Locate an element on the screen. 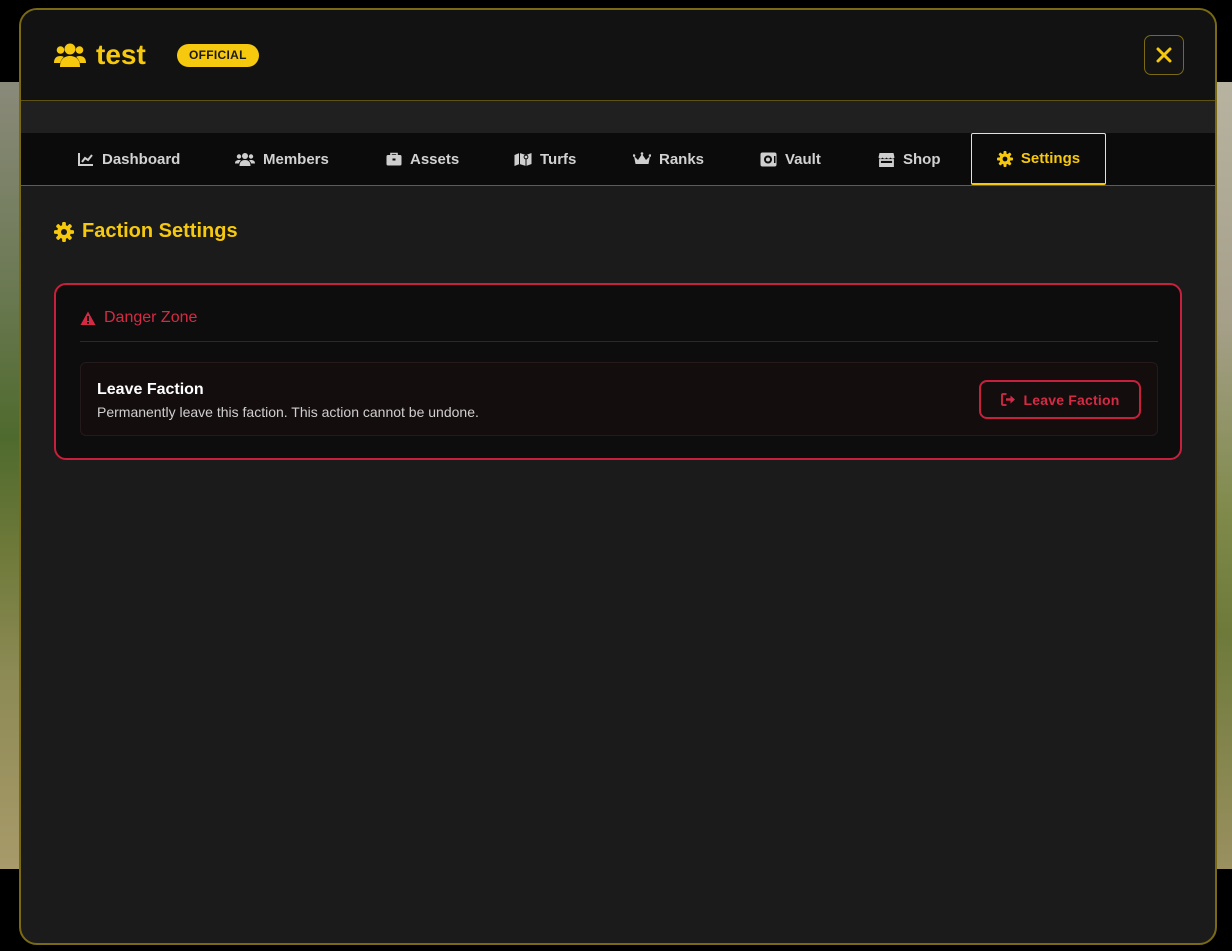 This screenshot has height=951, width=1232. warning-icon is located at coordinates (88, 318).